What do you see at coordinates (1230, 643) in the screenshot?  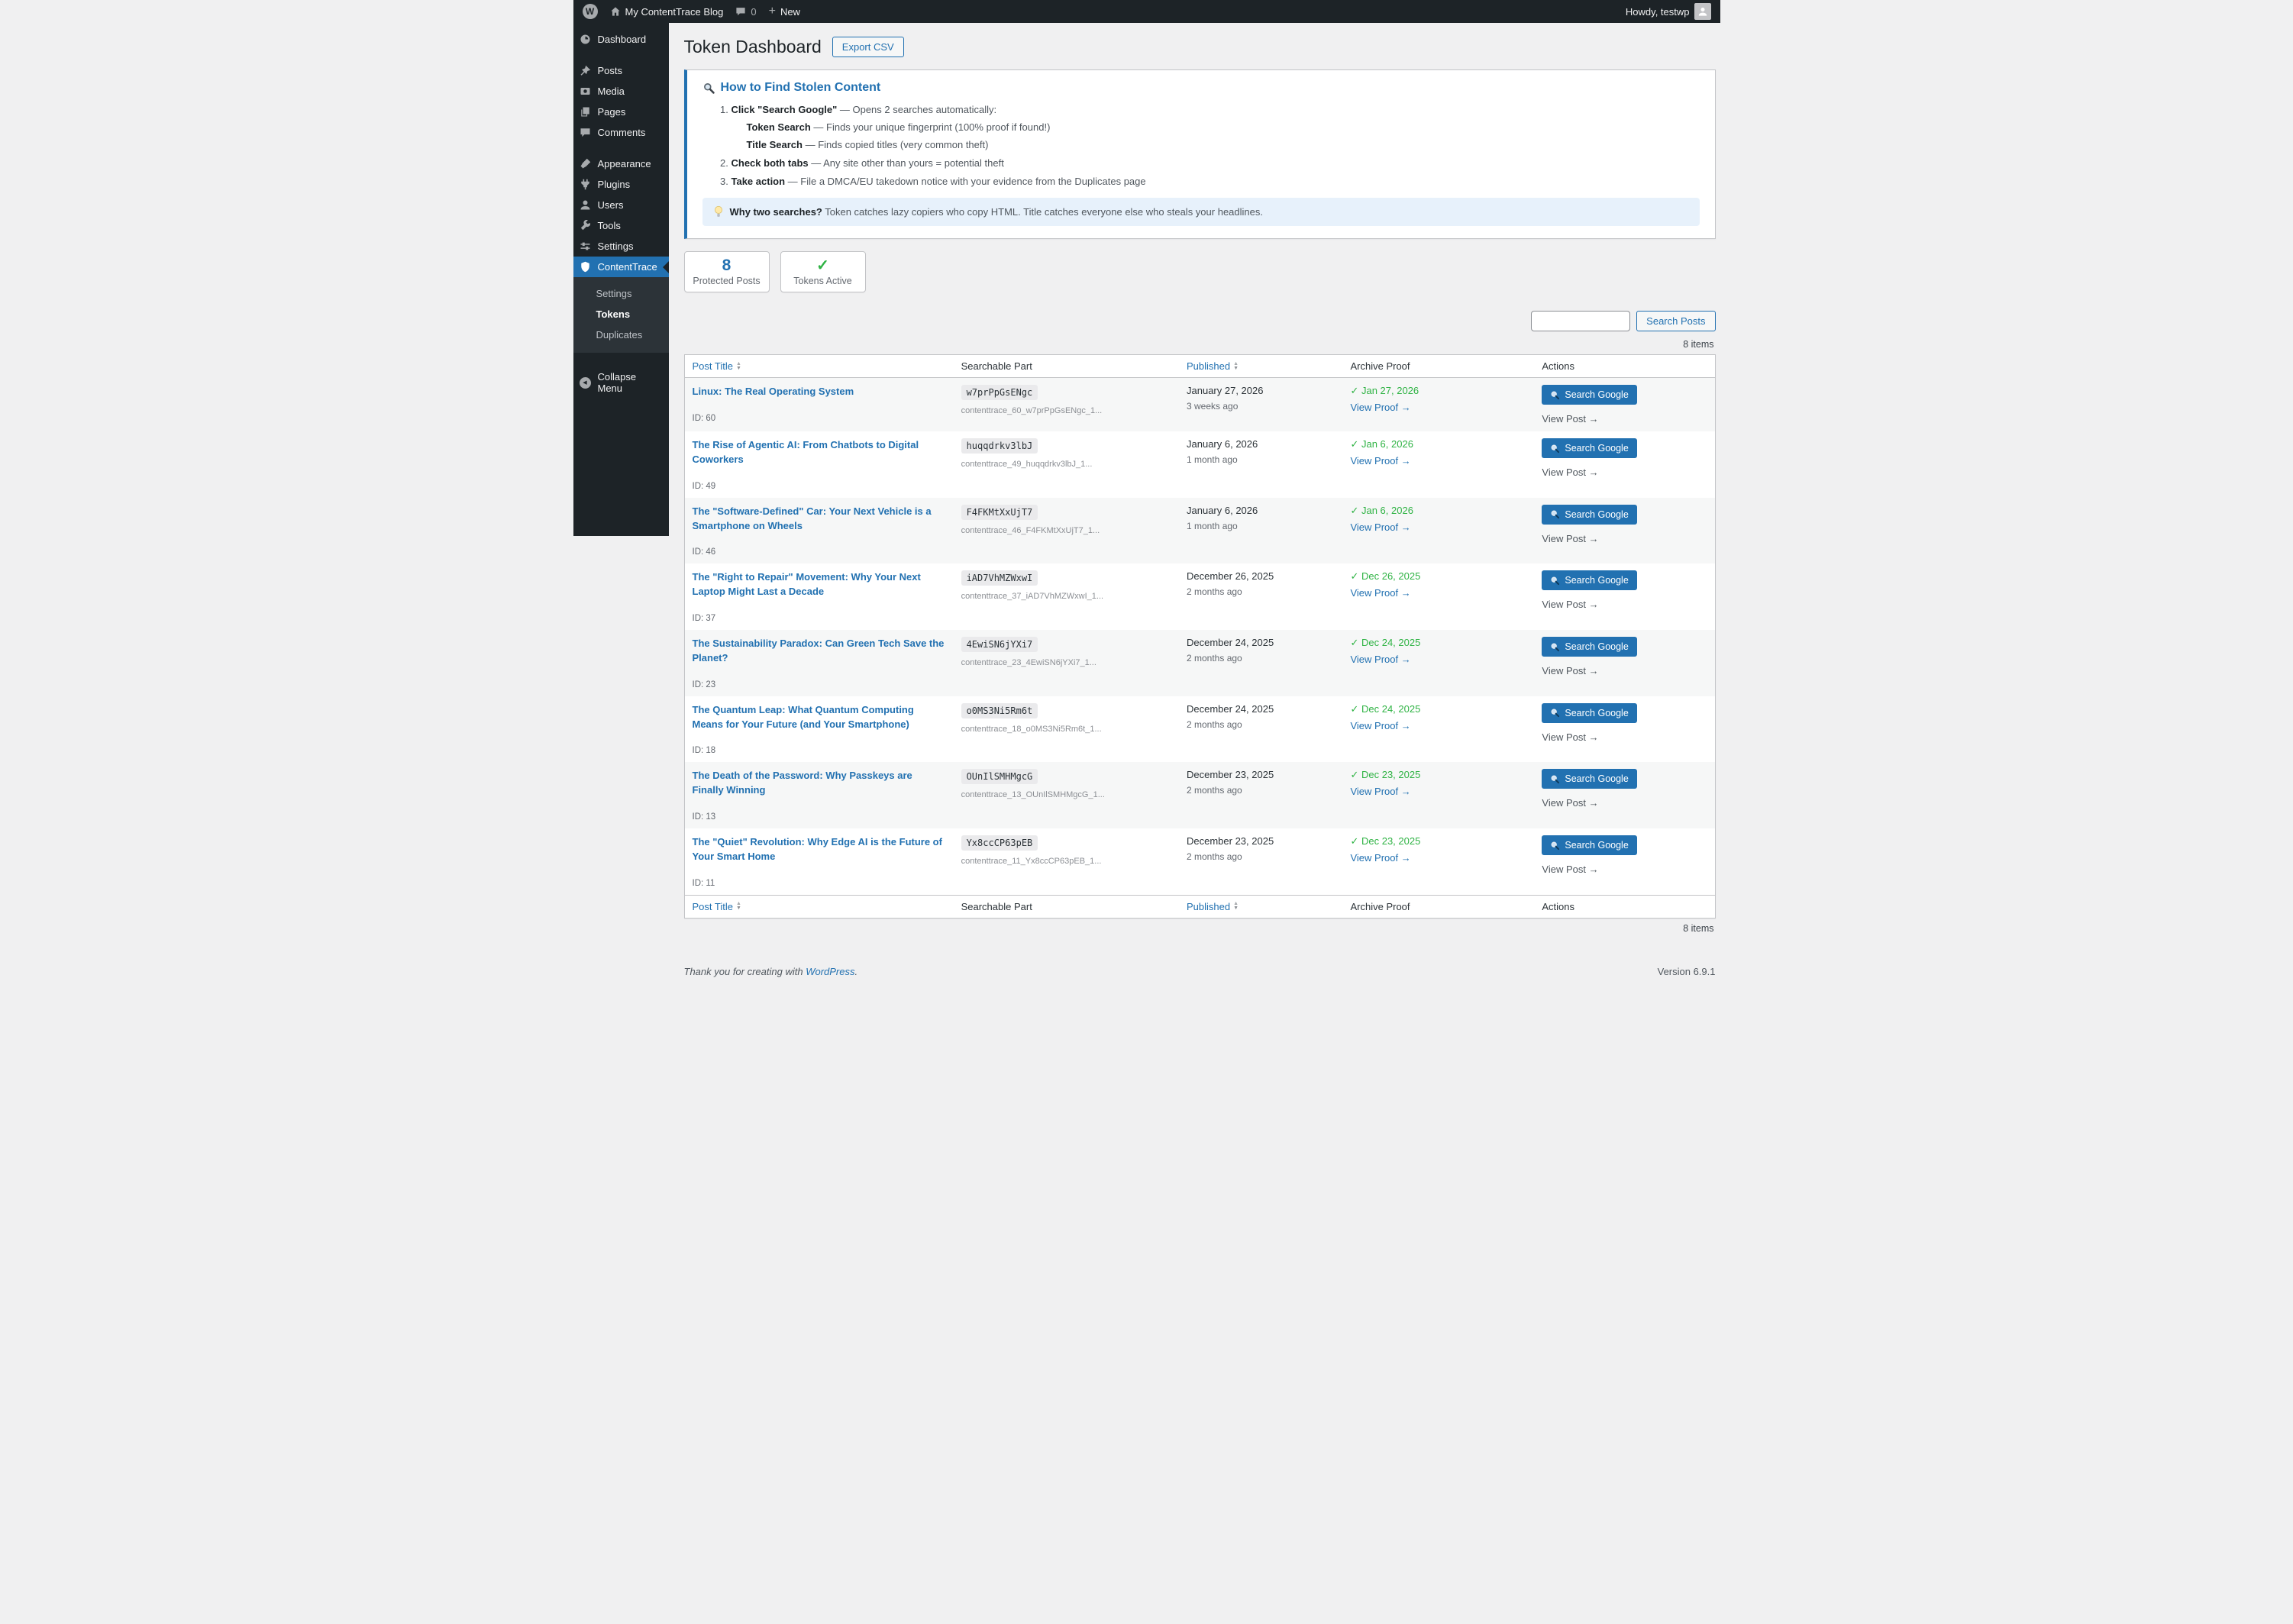 I see `published-date: December 24, 2025` at bounding box center [1230, 643].